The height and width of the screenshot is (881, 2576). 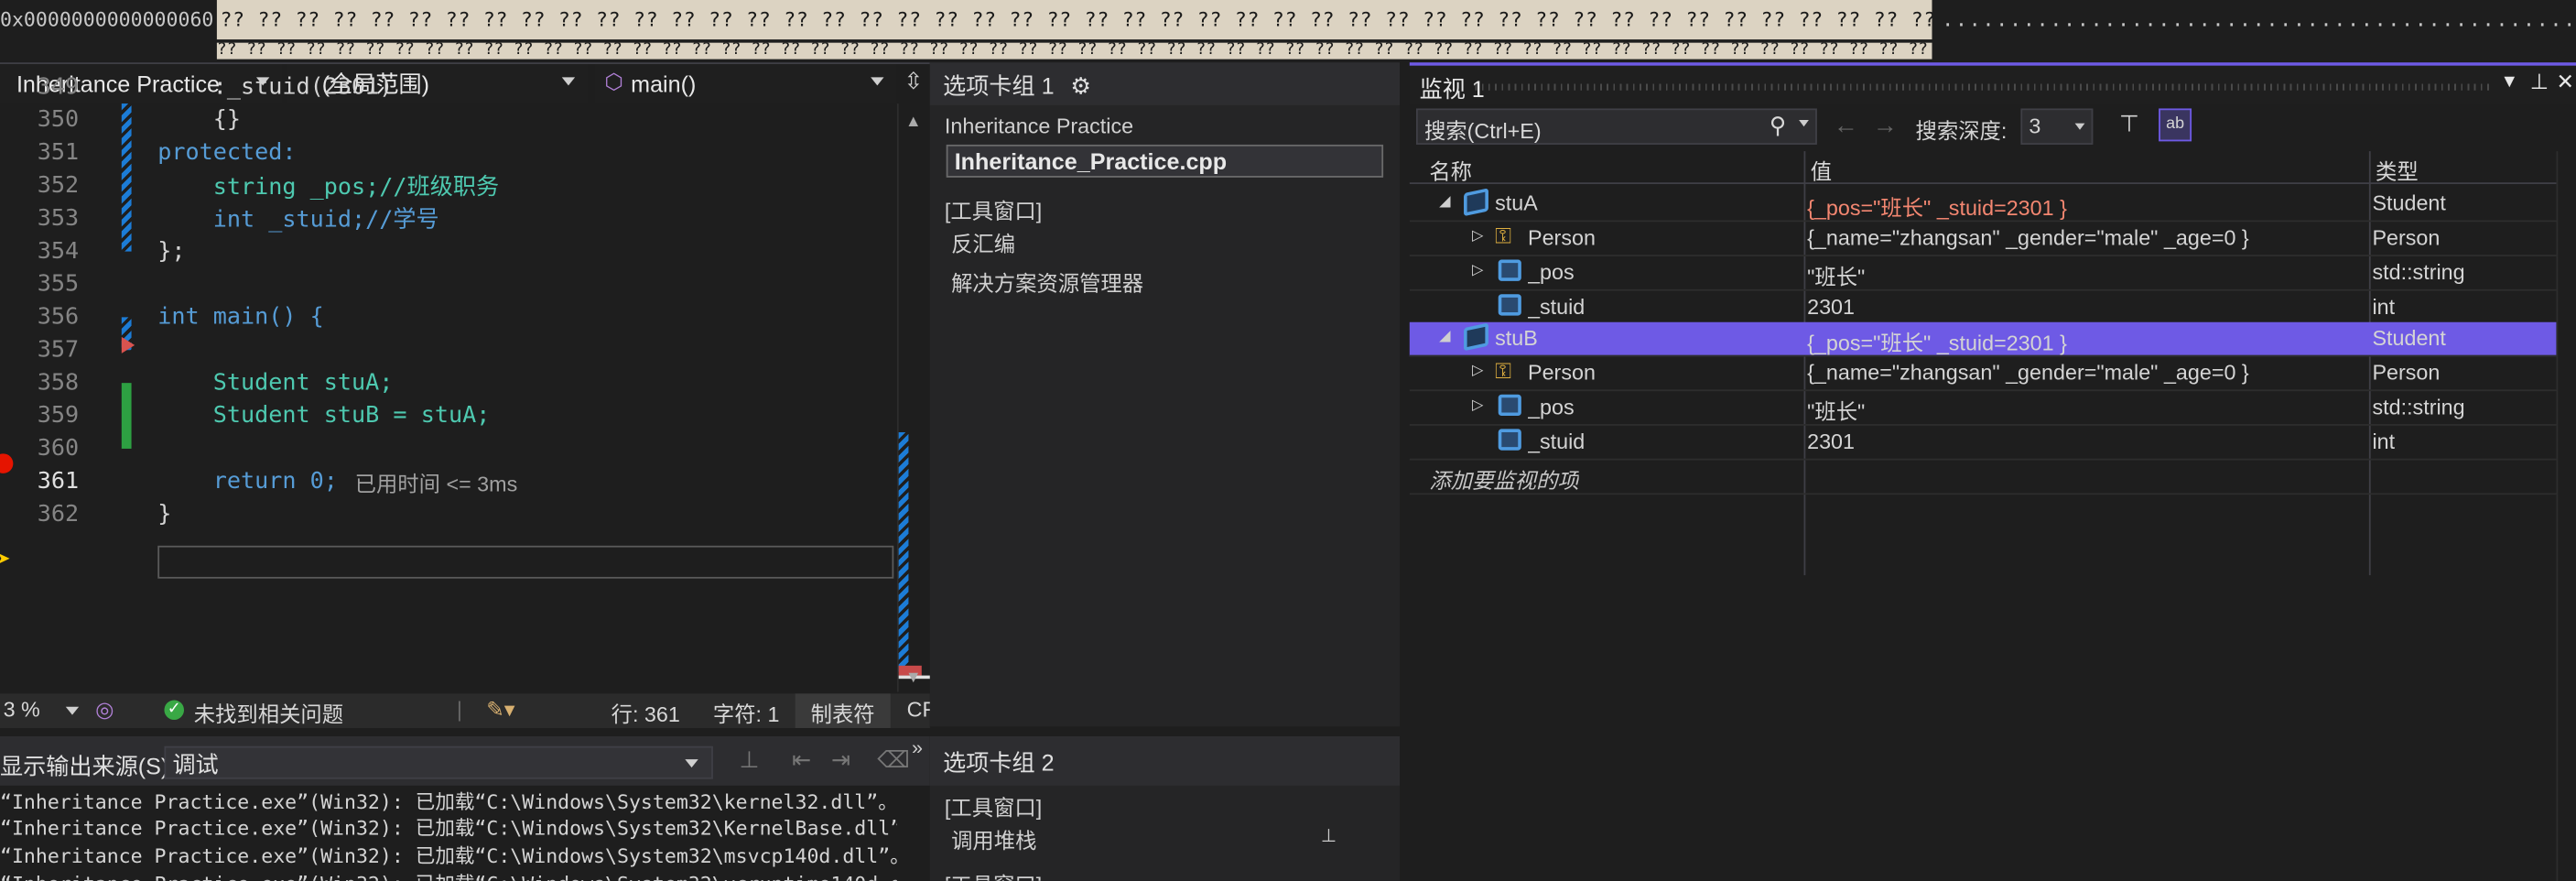 What do you see at coordinates (449, 349) in the screenshot?
I see `code-line: 357` at bounding box center [449, 349].